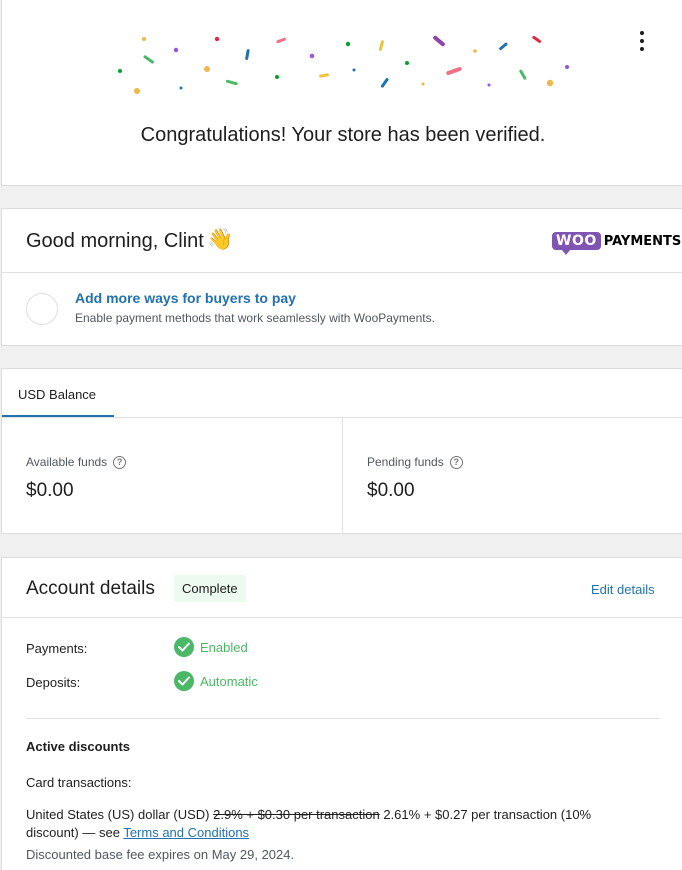 The image size is (682, 870). I want to click on payments-logo-text: PAYMENTS, so click(642, 241).